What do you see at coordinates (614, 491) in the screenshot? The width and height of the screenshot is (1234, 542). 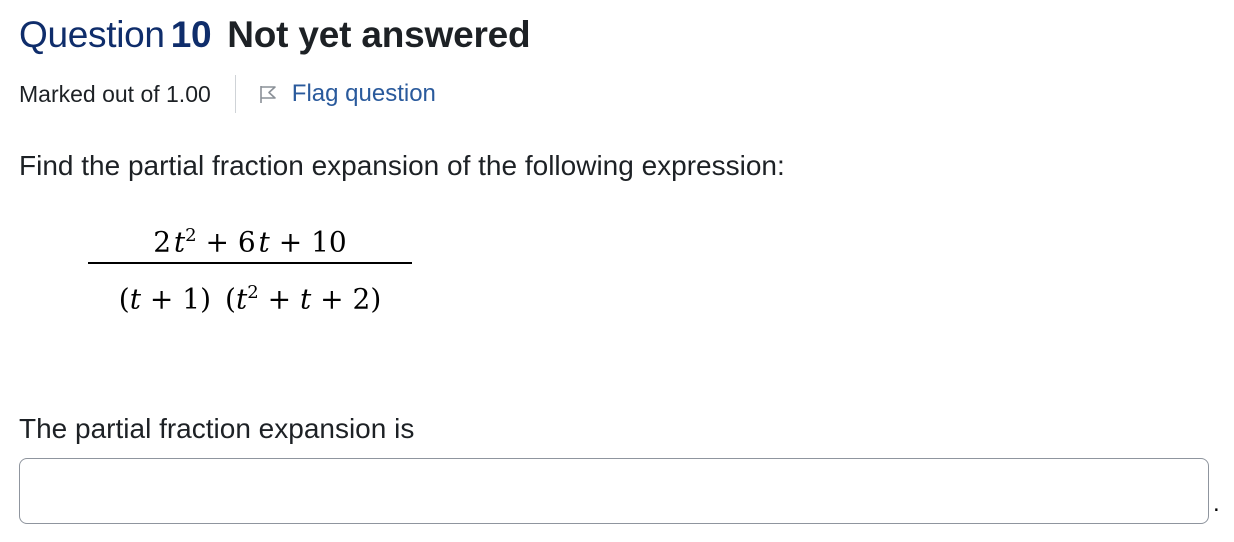 I see `answer-input` at bounding box center [614, 491].